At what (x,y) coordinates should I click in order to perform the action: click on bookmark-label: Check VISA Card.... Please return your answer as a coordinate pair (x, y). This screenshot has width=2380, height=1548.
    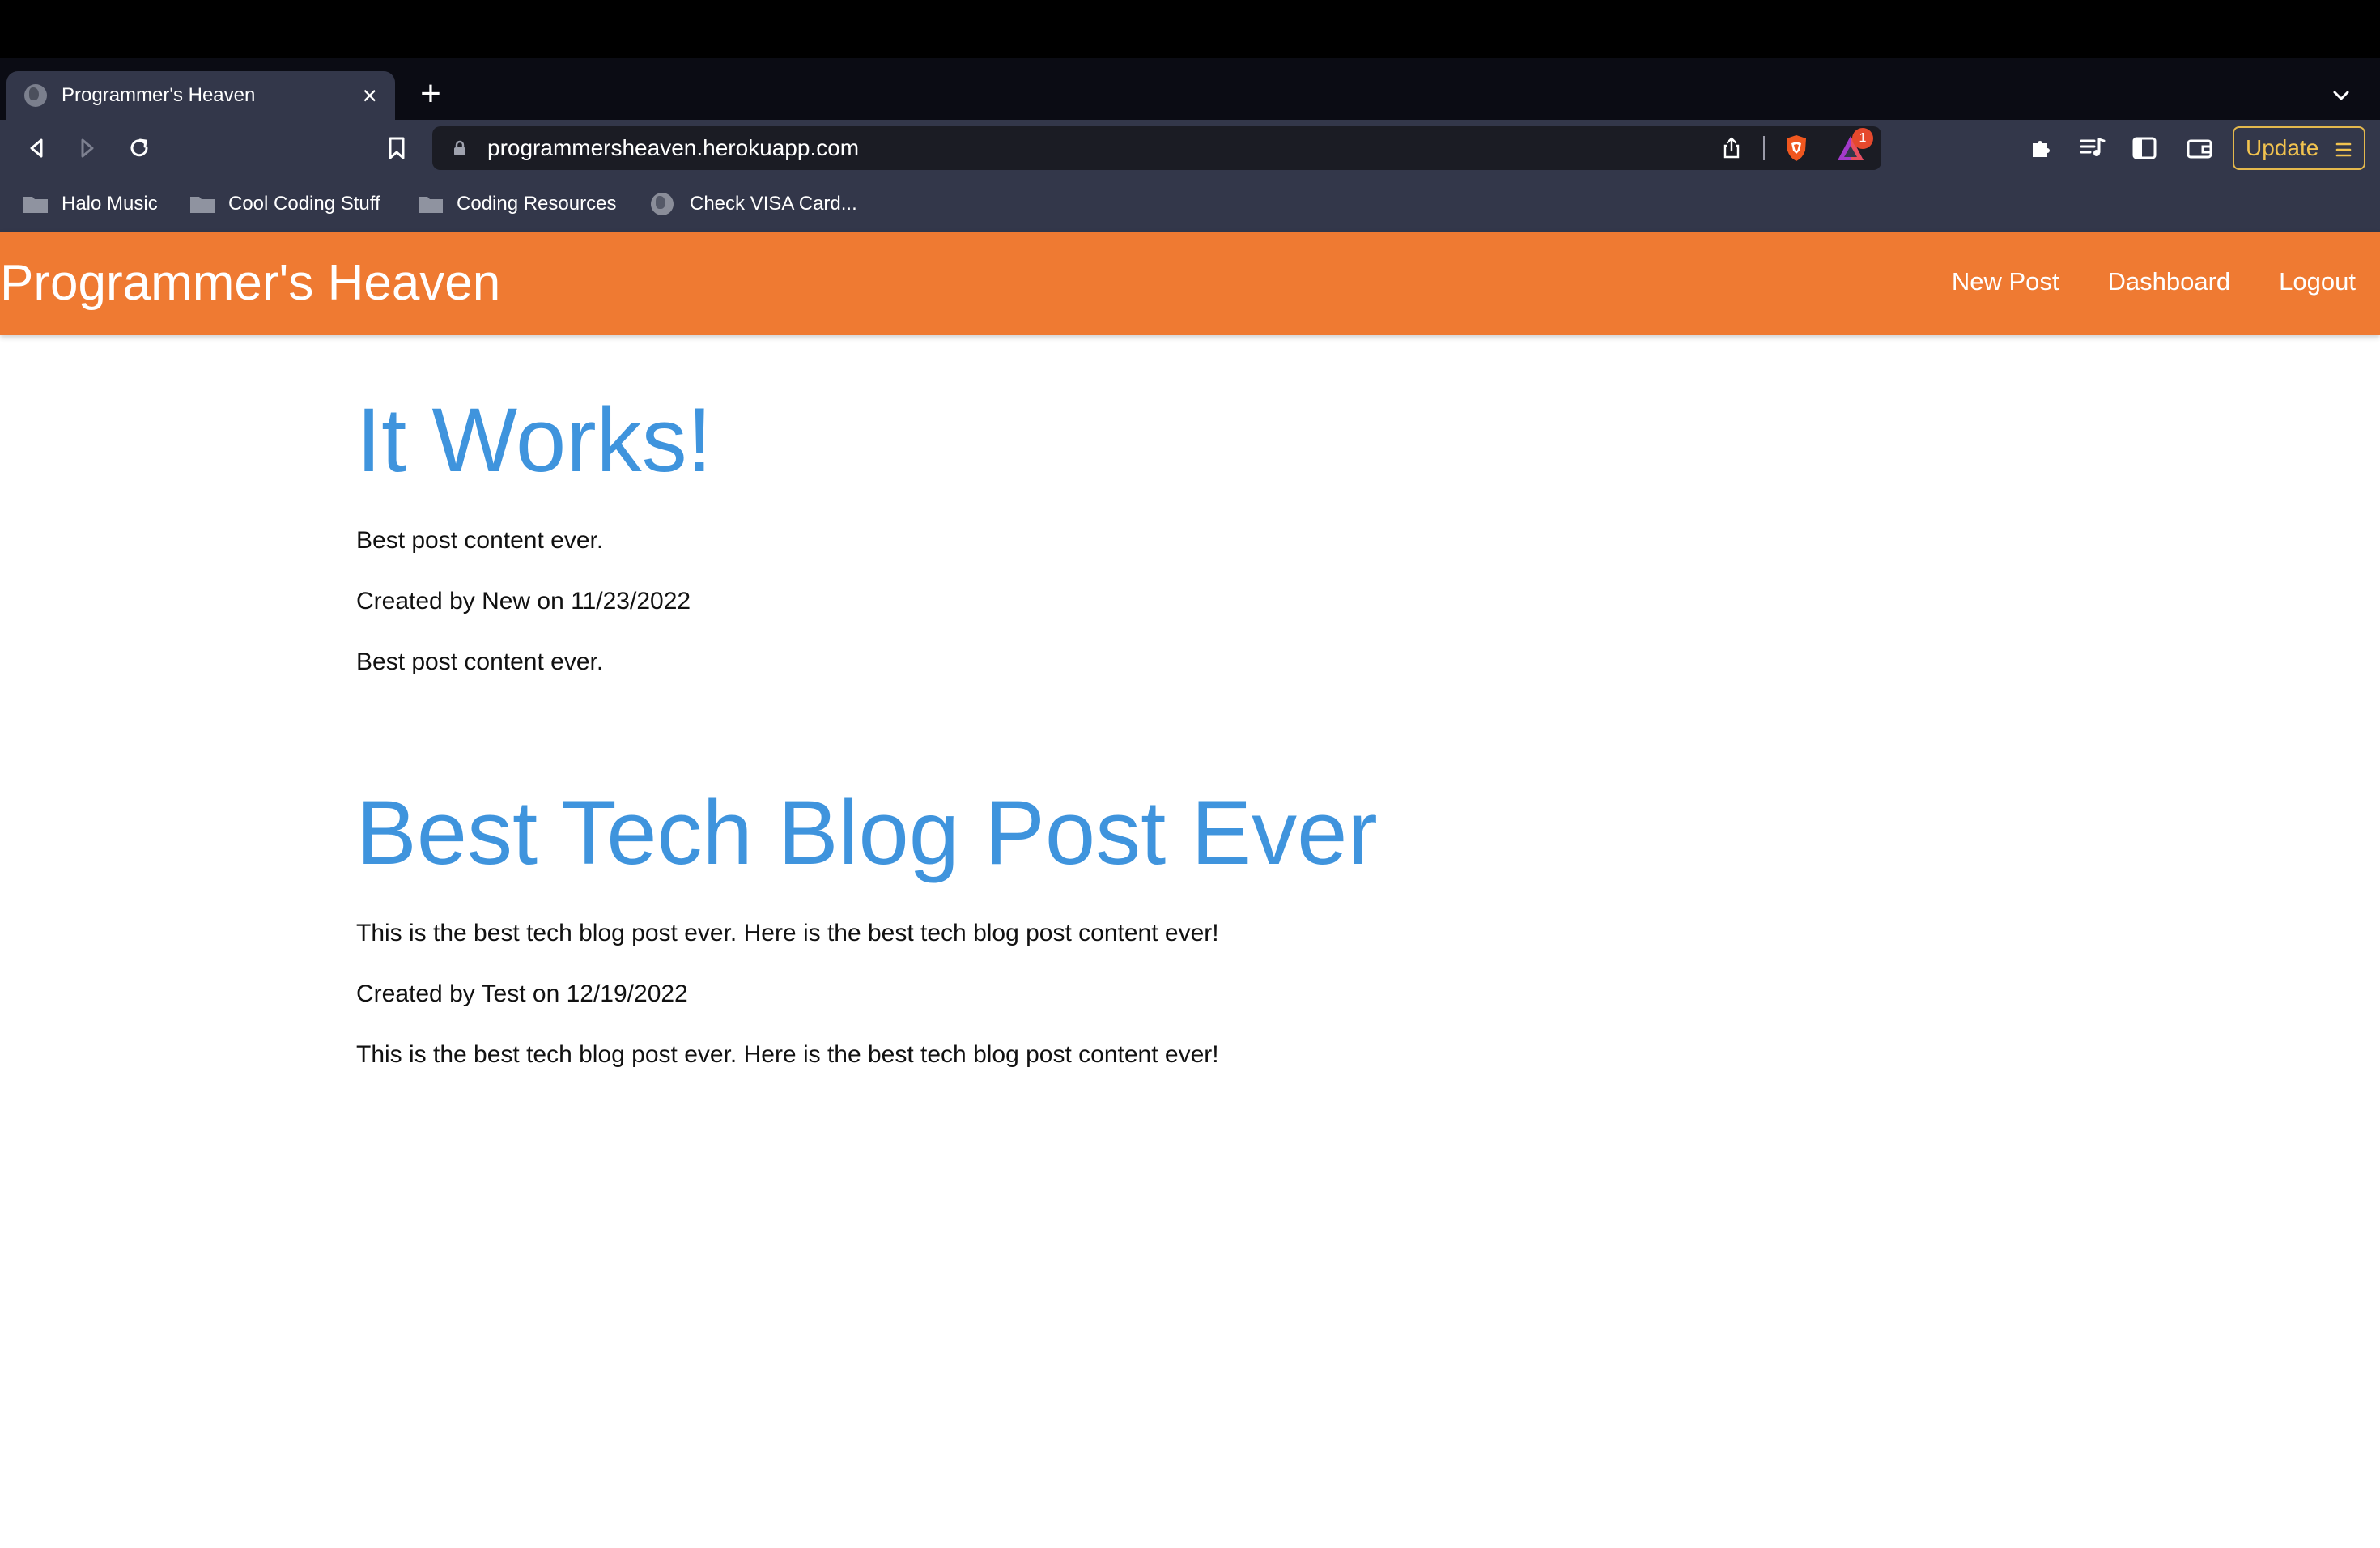
    Looking at the image, I should click on (773, 204).